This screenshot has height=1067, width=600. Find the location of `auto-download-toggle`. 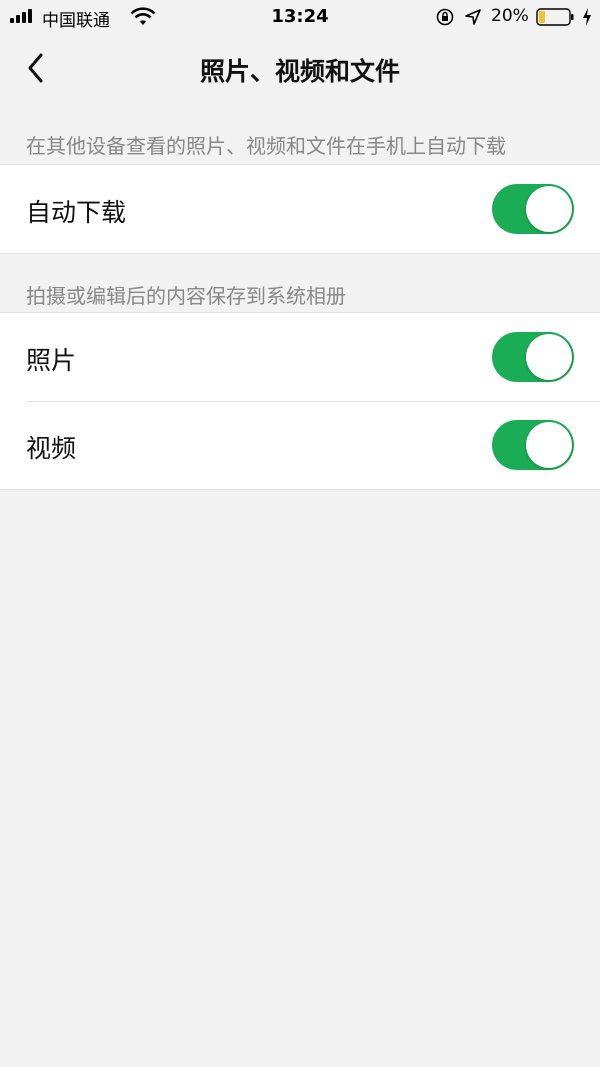

auto-download-toggle is located at coordinates (533, 209).